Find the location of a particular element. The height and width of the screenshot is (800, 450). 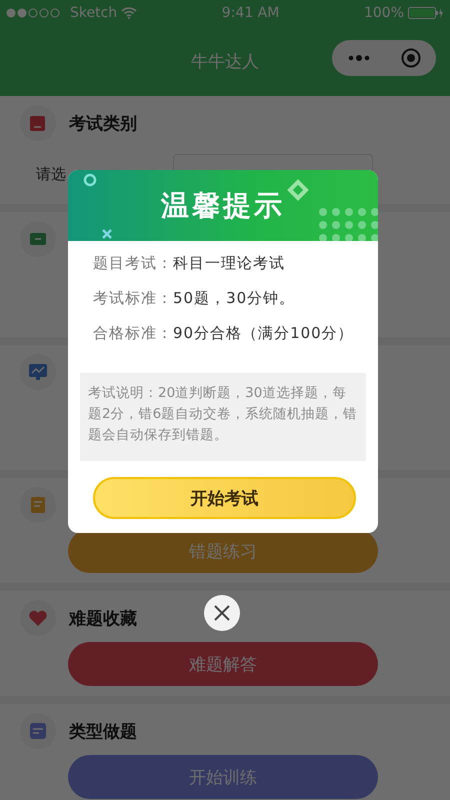

app-title: 牛牛达人 is located at coordinates (225, 61).